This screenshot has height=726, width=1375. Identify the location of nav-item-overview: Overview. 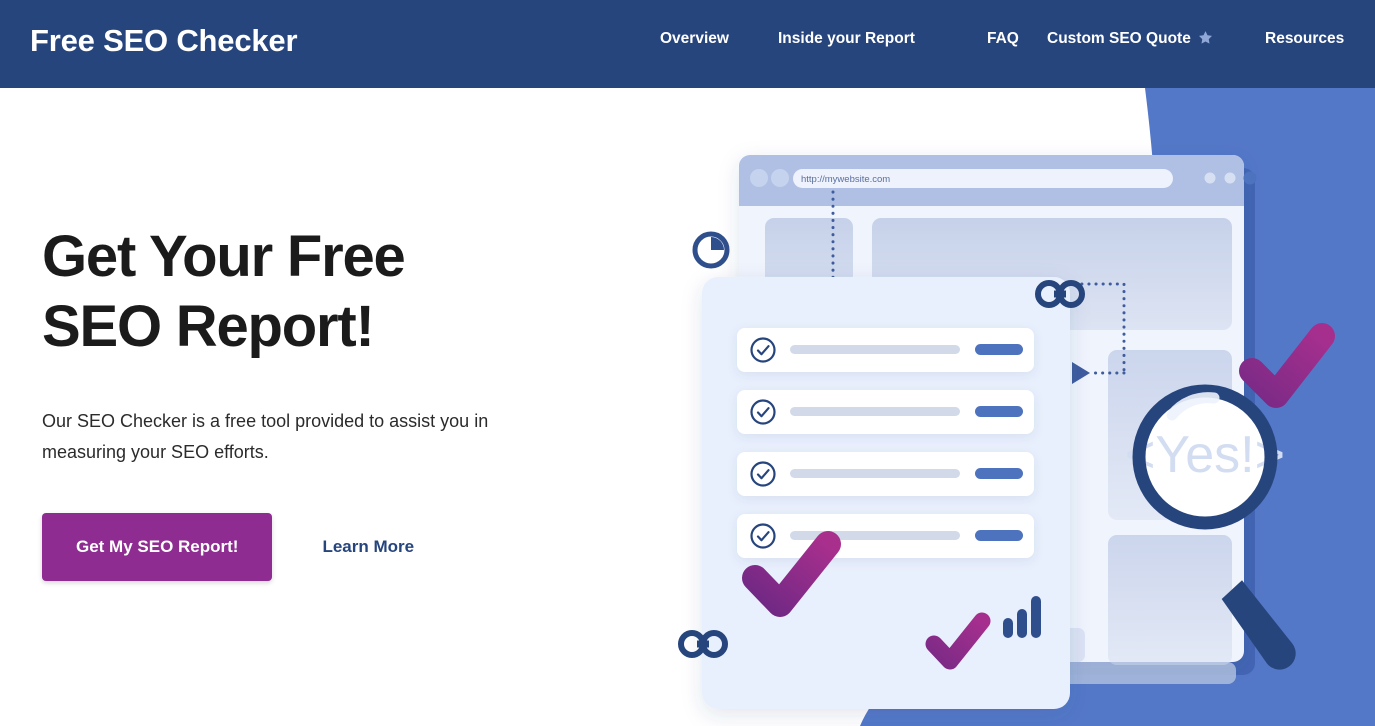
(694, 39).